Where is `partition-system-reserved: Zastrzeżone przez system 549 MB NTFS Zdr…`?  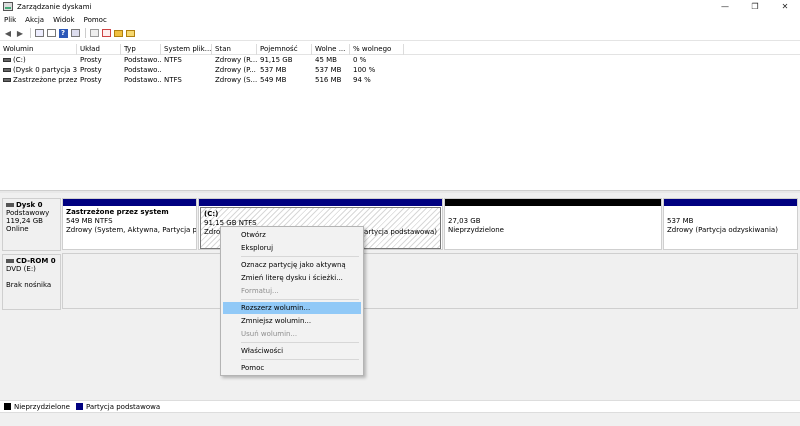 partition-system-reserved: Zastrzeżone przez system 549 MB NTFS Zdr… is located at coordinates (129, 224).